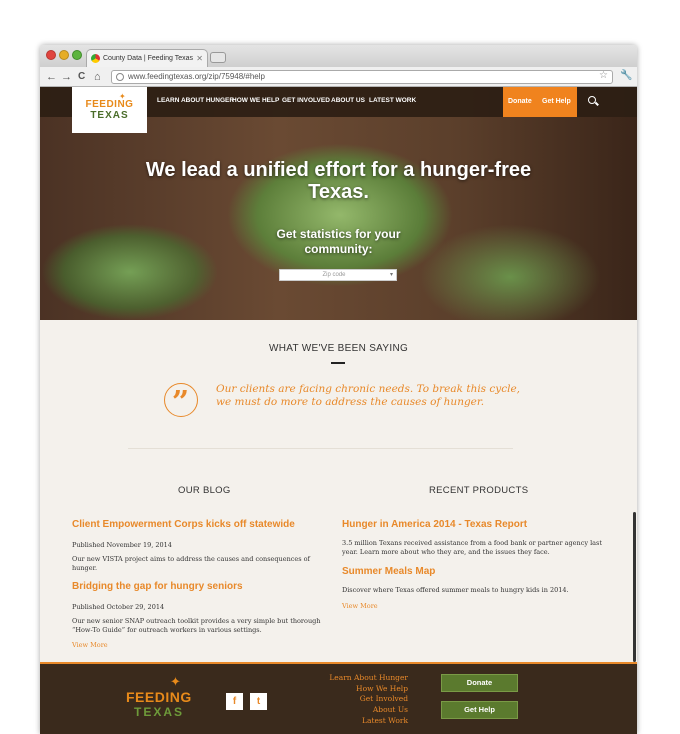 This screenshot has height=734, width=680. I want to click on page-scrollbar, so click(634, 587).